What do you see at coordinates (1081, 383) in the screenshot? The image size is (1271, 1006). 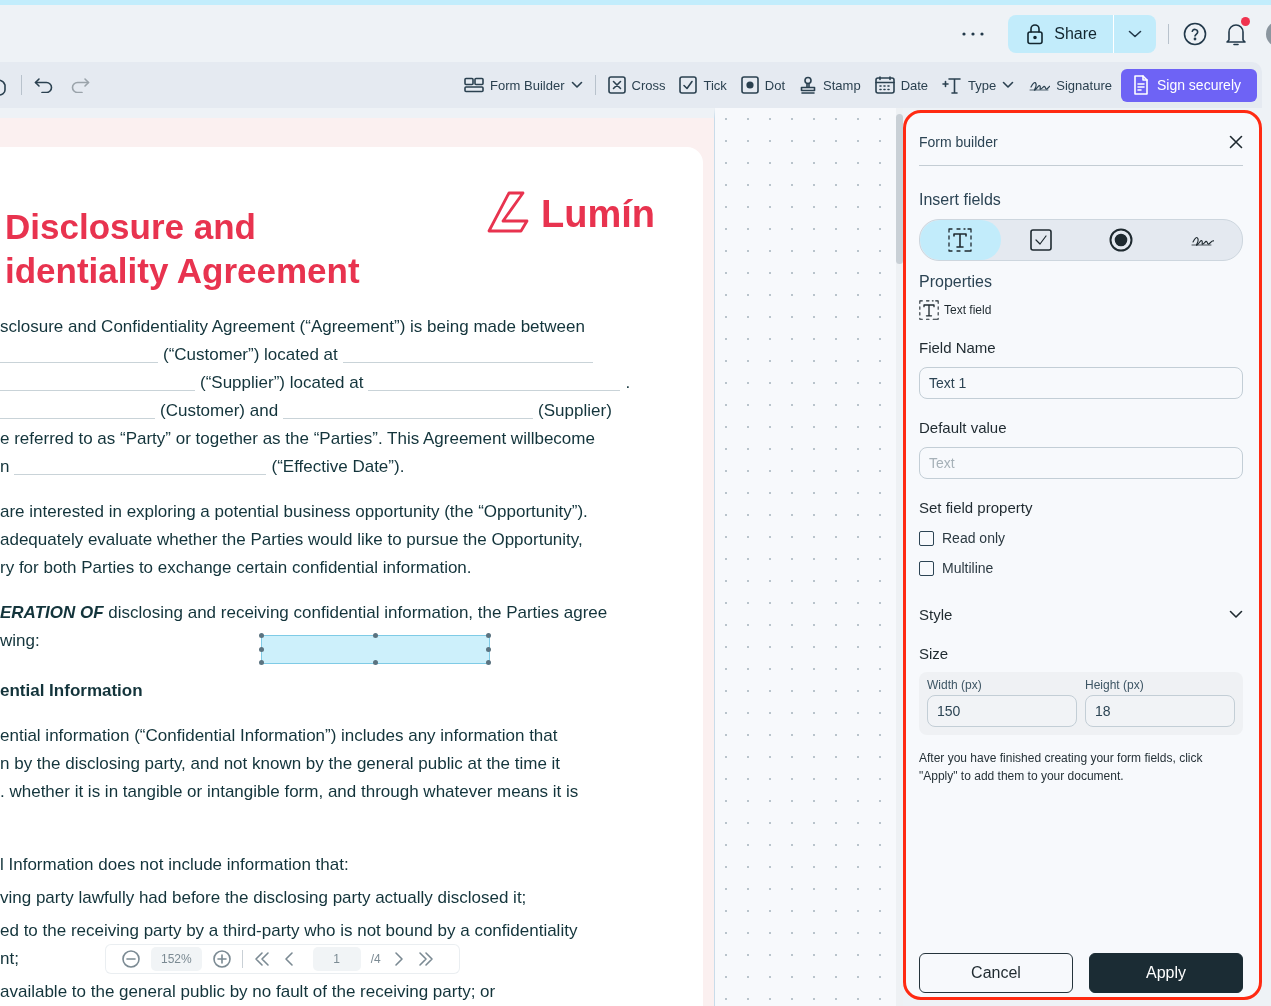 I see `field-name-input: Text 1` at bounding box center [1081, 383].